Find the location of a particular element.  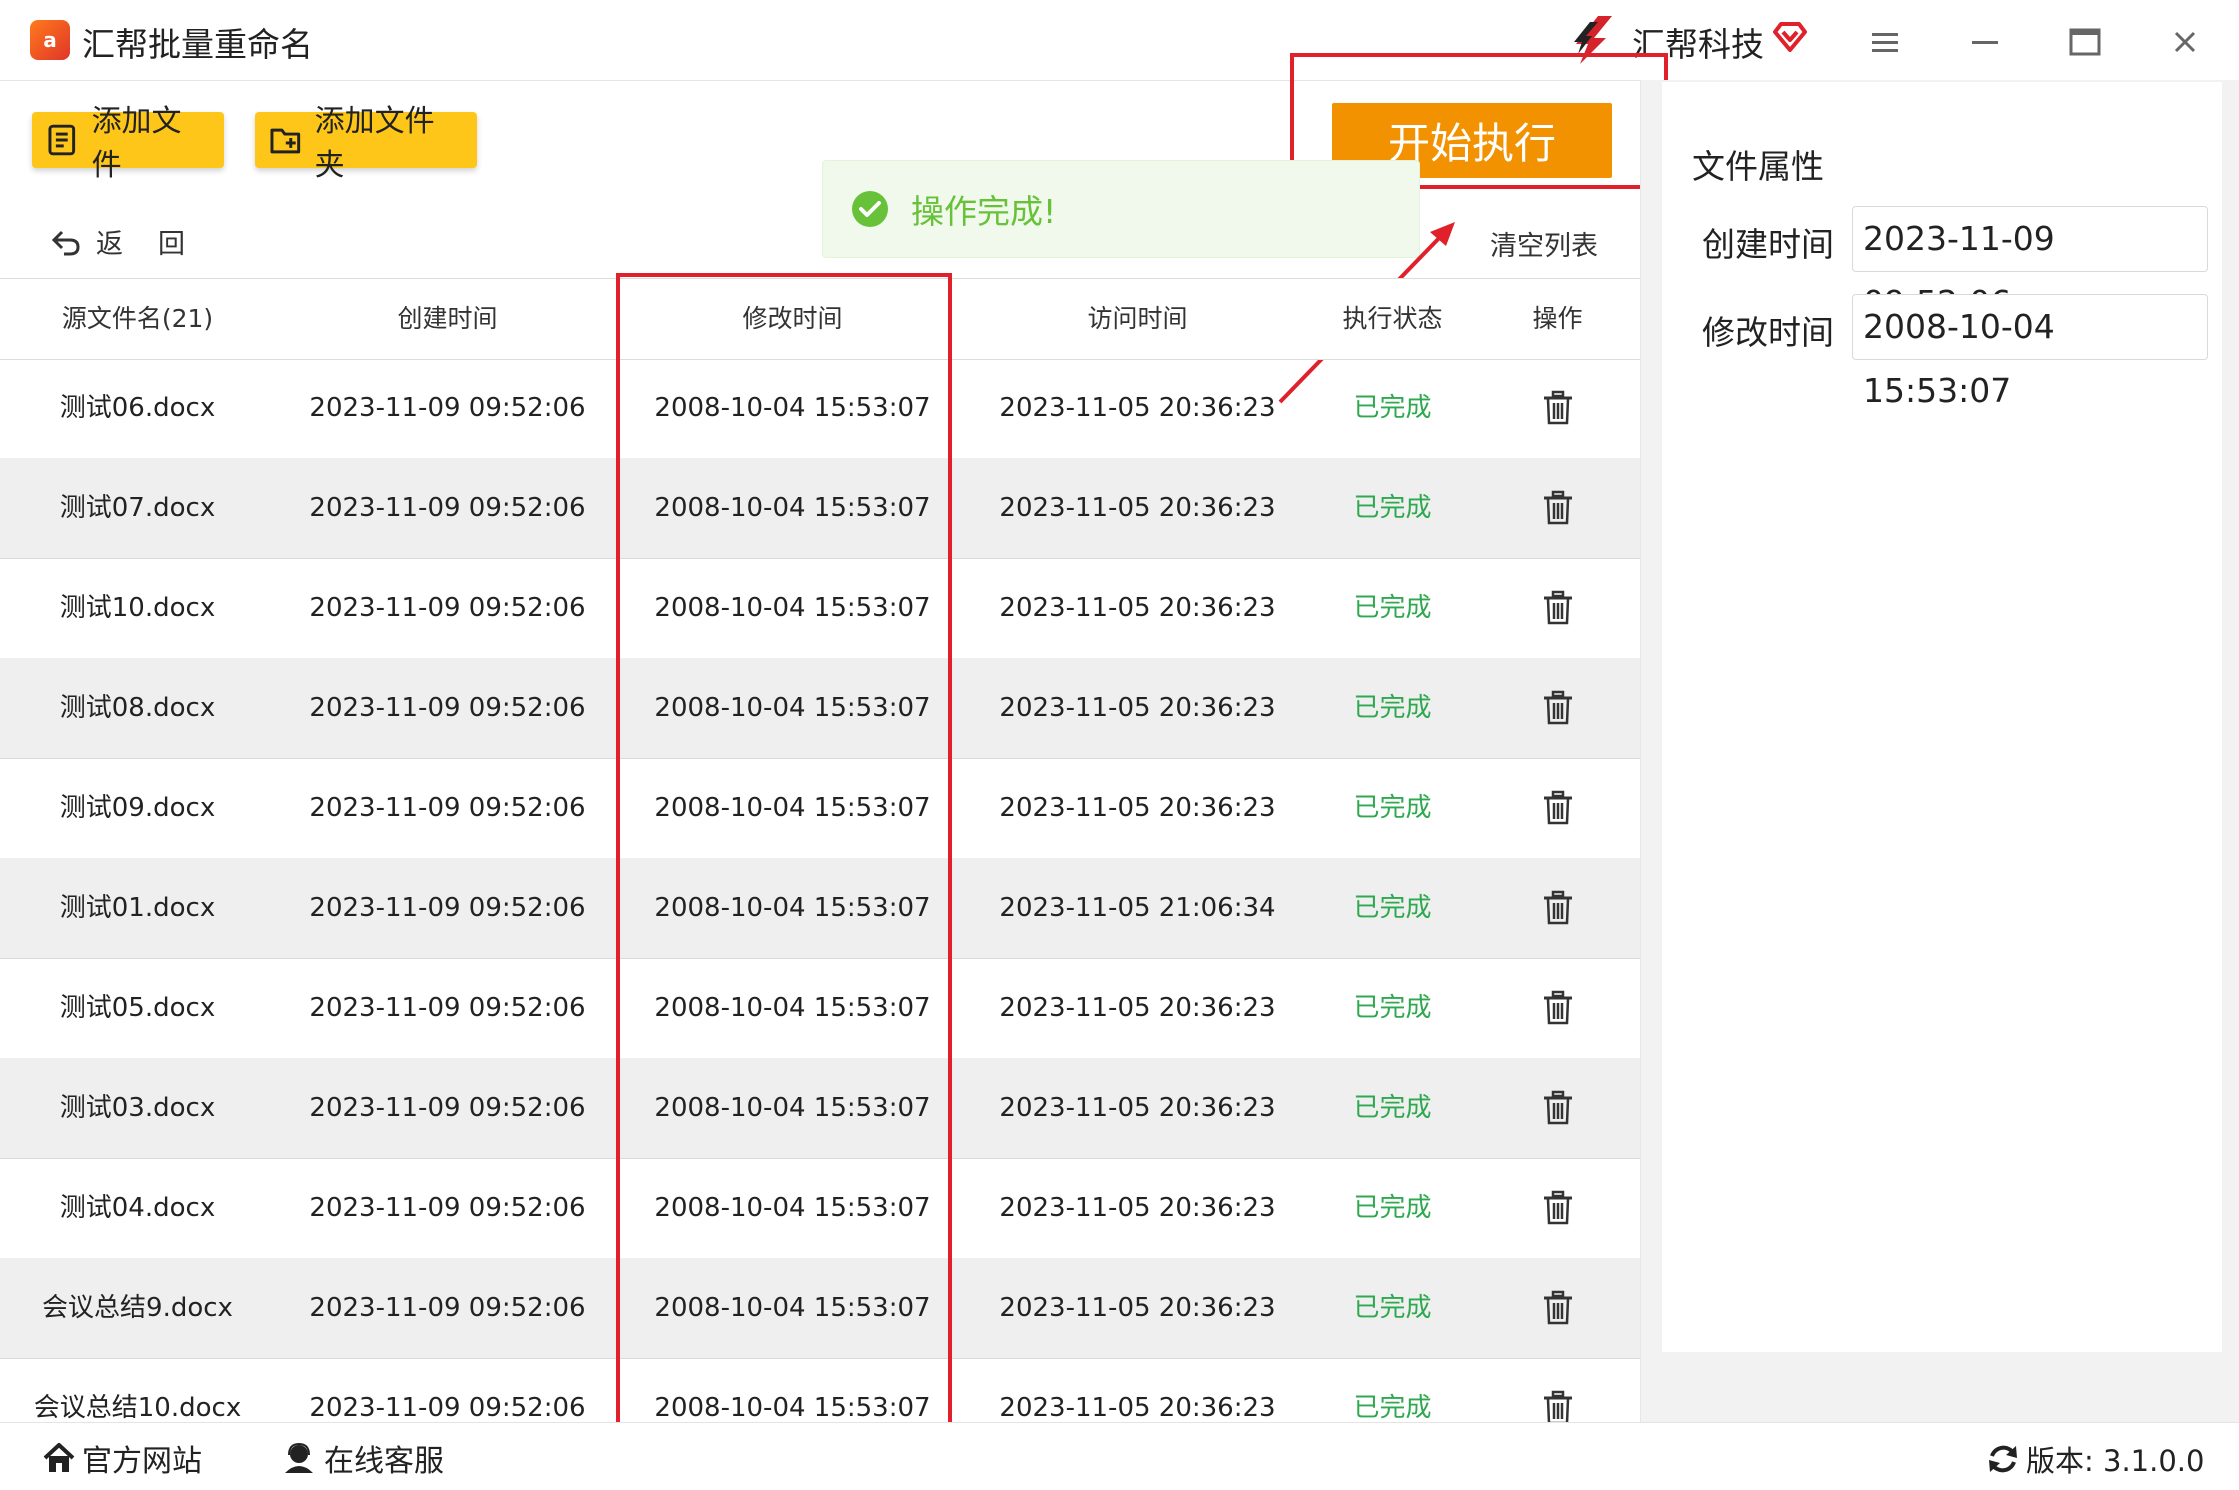

cell-name: 会议总结10.docx is located at coordinates (137, 1408).